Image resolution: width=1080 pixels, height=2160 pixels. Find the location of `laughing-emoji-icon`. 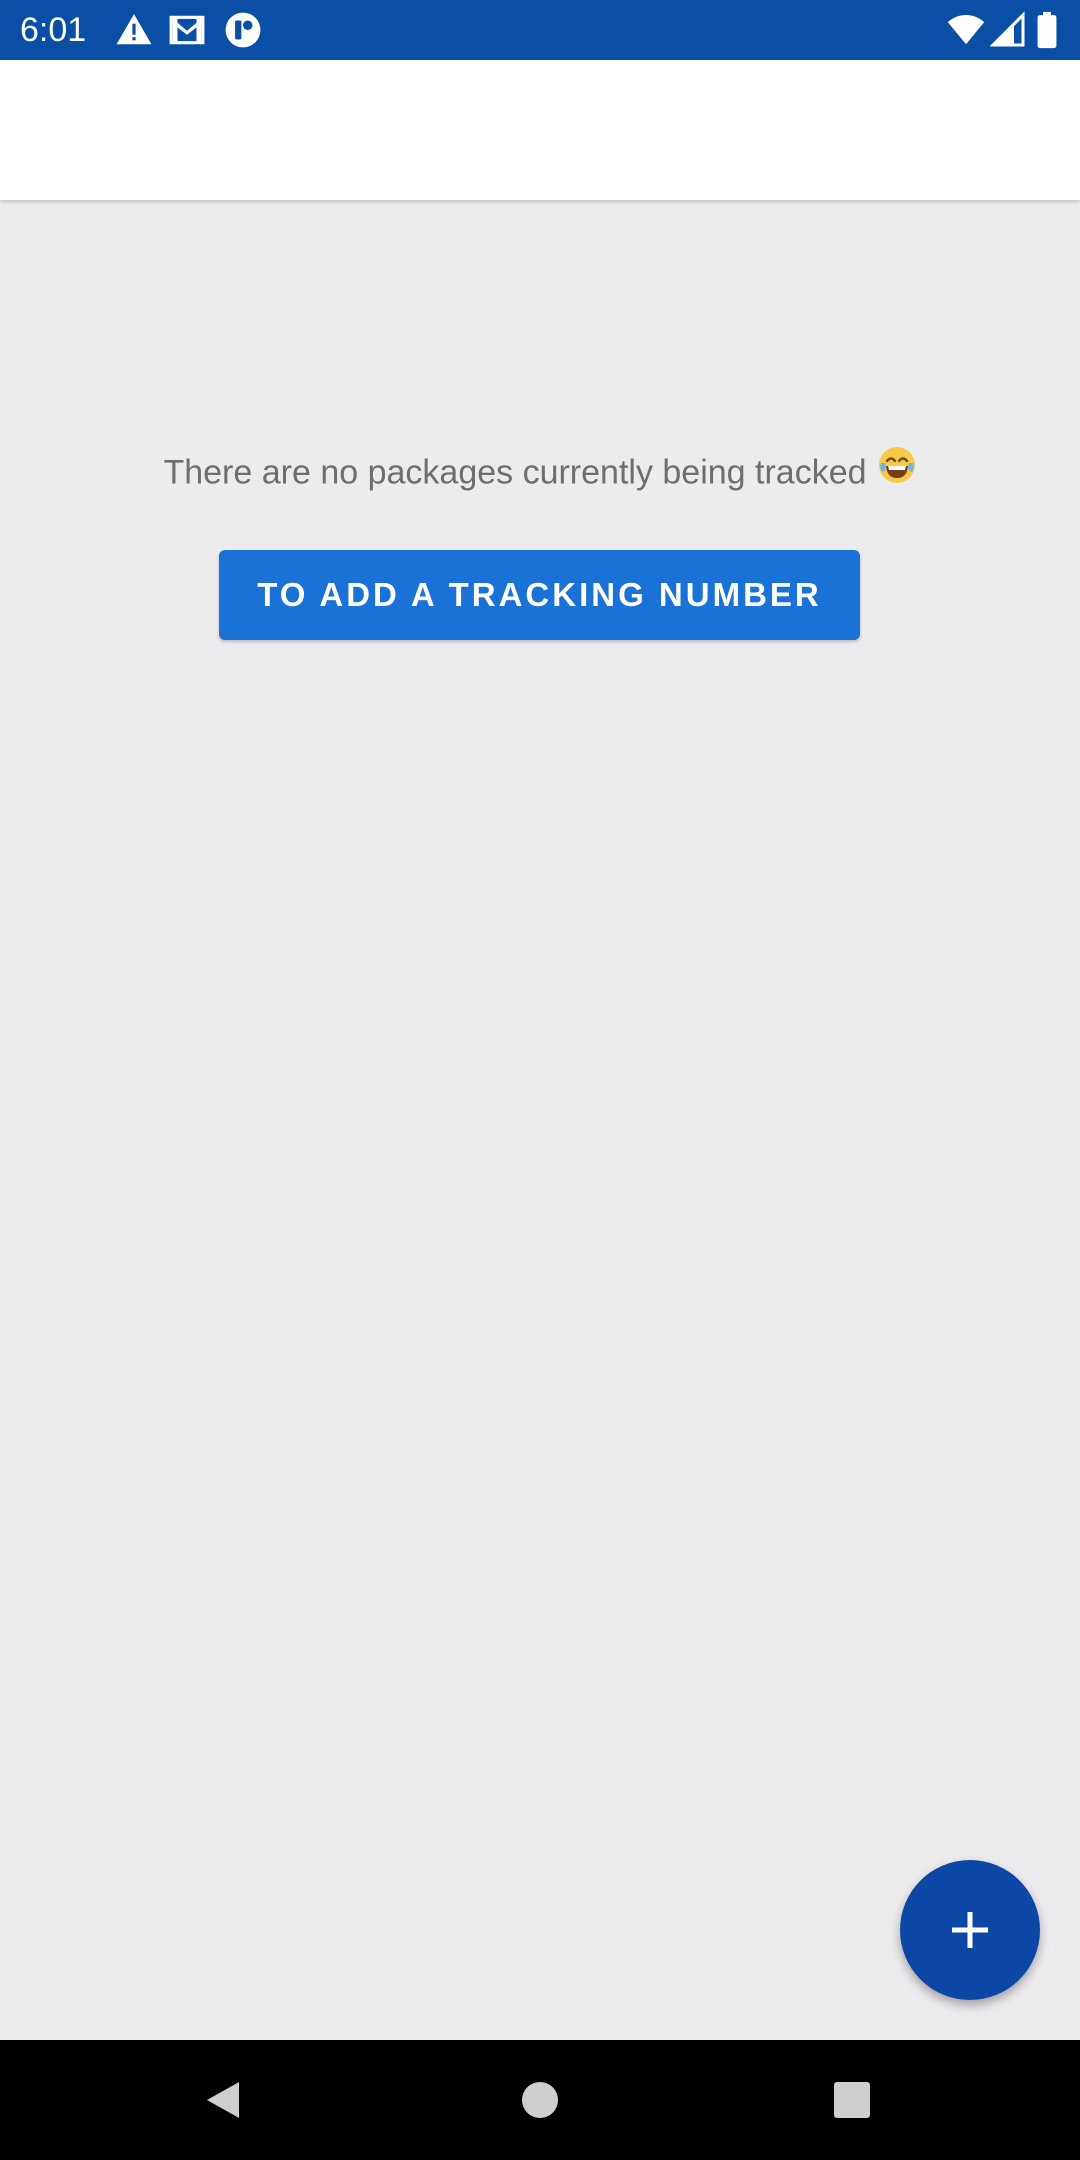

laughing-emoji-icon is located at coordinates (897, 471).